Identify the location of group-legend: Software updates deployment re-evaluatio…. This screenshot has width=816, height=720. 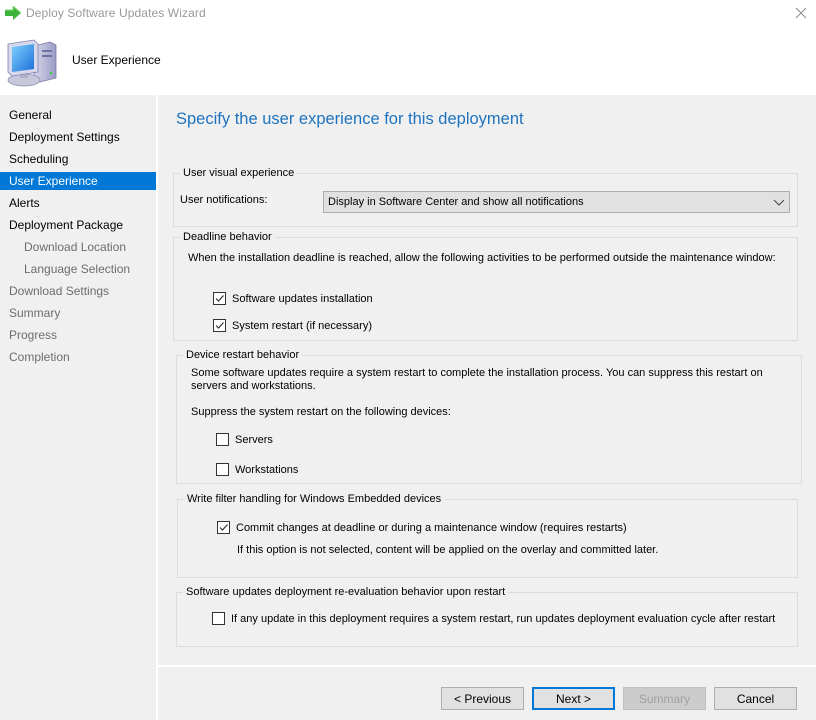
(346, 592).